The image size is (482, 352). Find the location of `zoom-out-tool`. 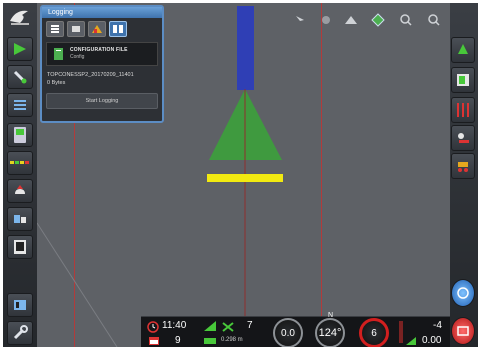

zoom-out-tool is located at coordinates (434, 20).